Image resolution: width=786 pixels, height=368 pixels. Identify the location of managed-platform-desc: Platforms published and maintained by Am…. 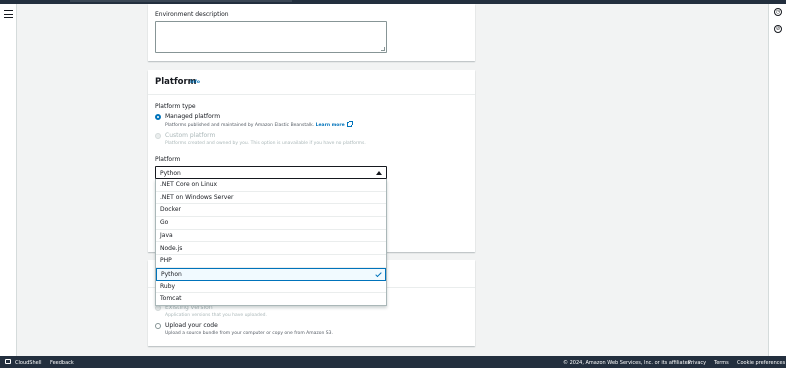
(259, 124).